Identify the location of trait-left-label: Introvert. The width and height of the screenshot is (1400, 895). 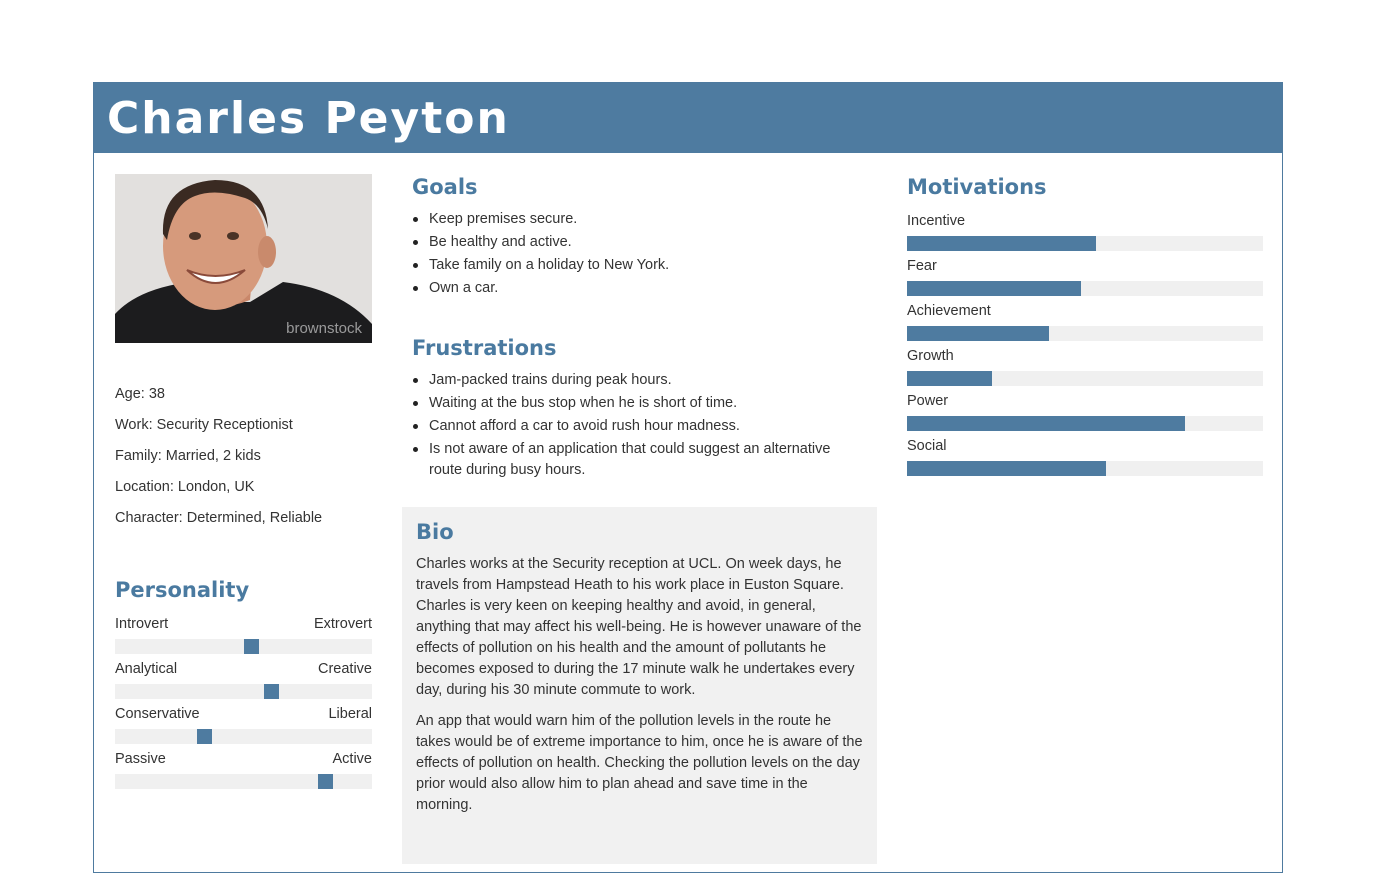
(142, 624).